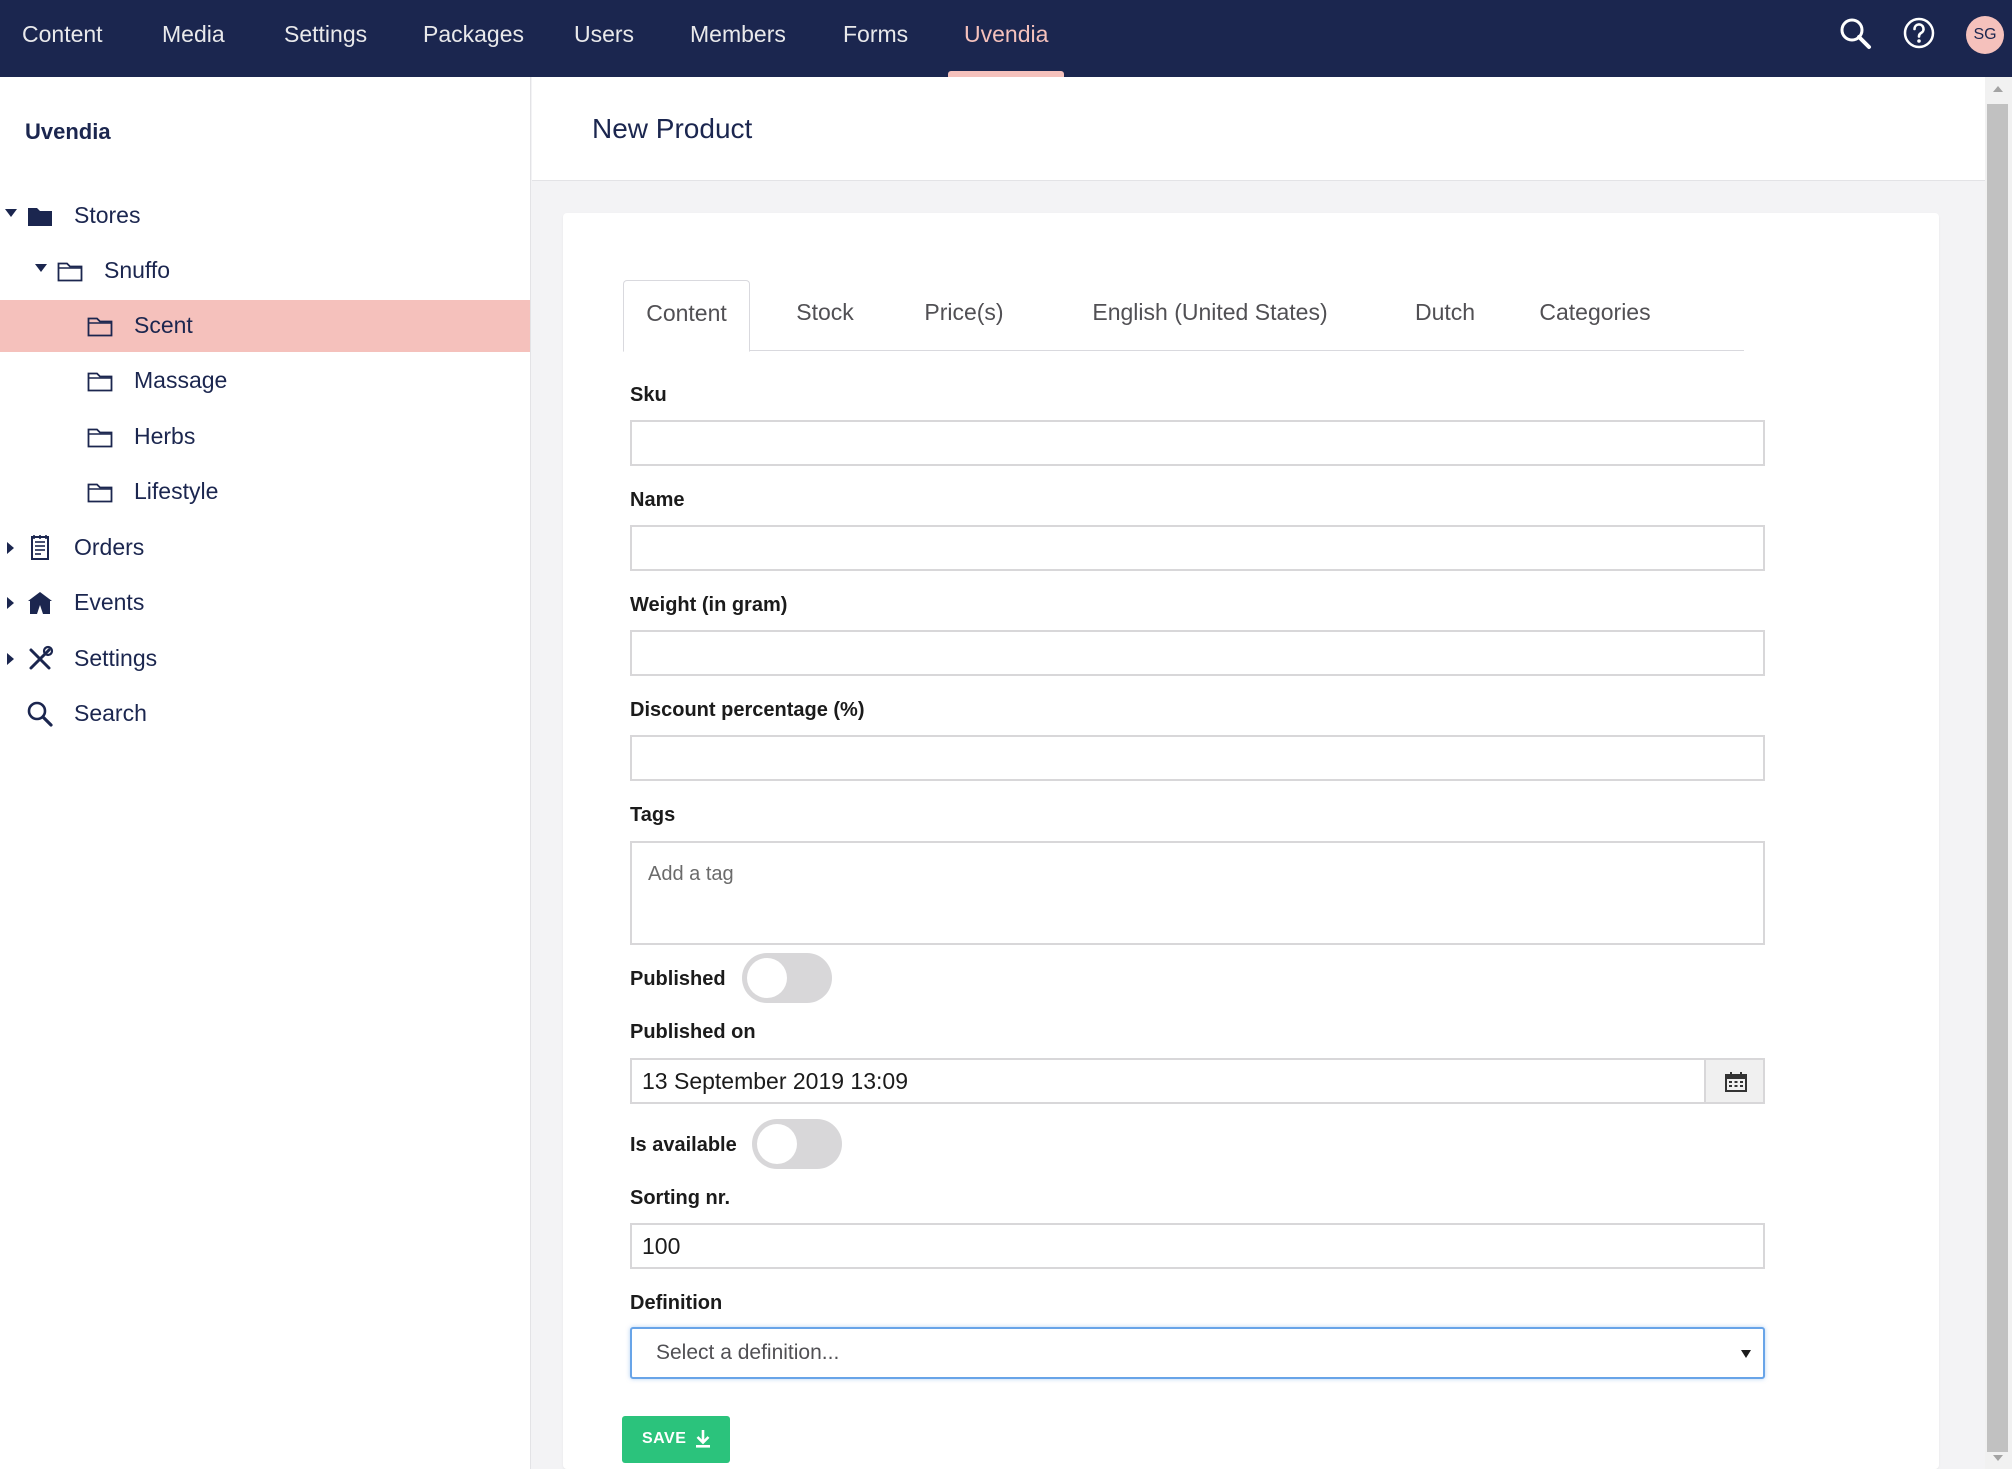  What do you see at coordinates (1197, 1246) in the screenshot?
I see `sorting-input: 100` at bounding box center [1197, 1246].